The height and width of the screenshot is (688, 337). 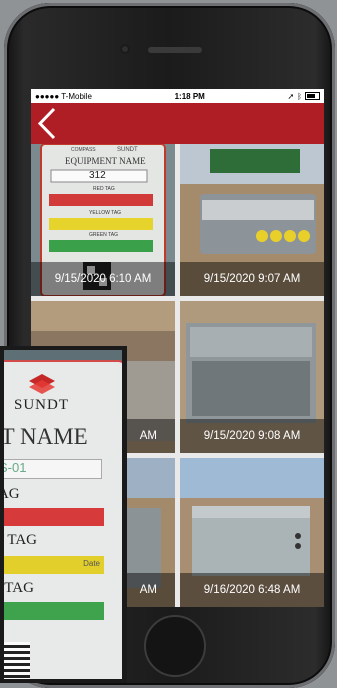 I want to click on date-label: Date, so click(x=91, y=563).